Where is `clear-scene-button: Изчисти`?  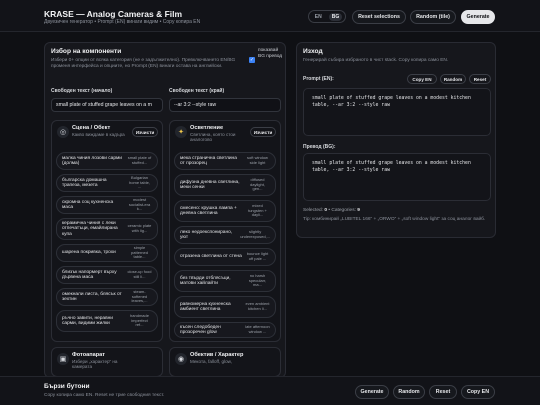
clear-scene-button: Изчисти is located at coordinates (145, 132).